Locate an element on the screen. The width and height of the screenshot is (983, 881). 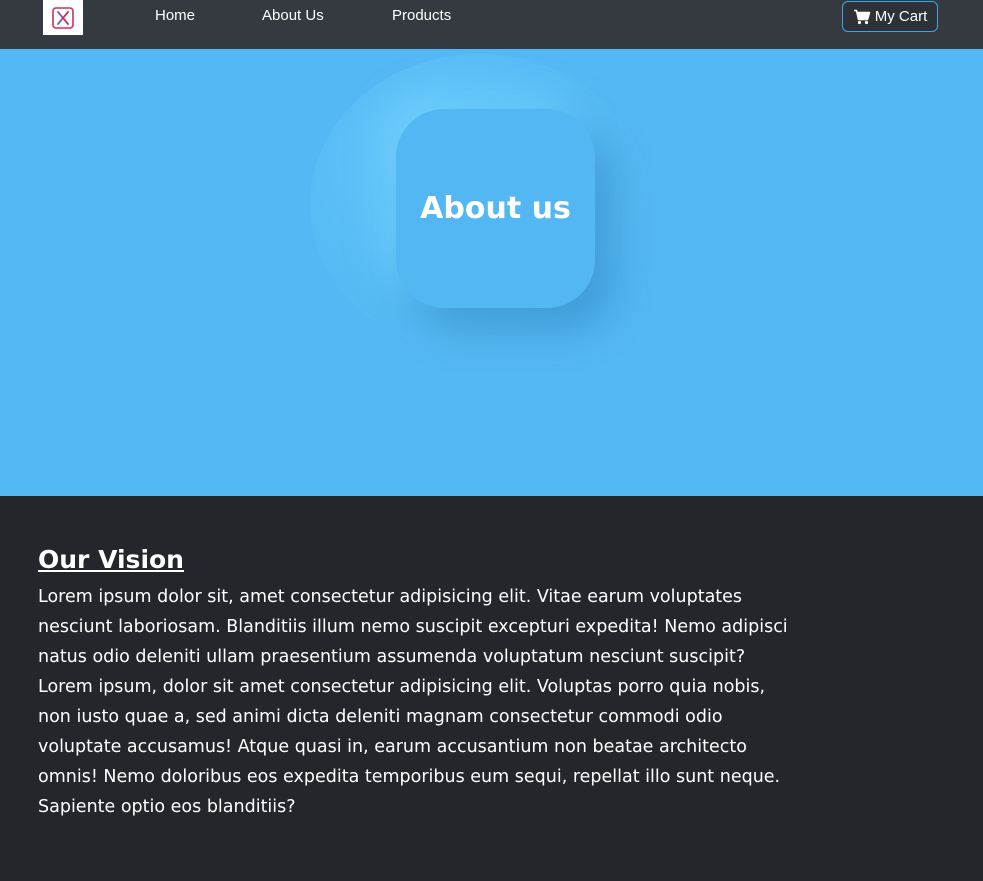
logo is located at coordinates (63, 17).